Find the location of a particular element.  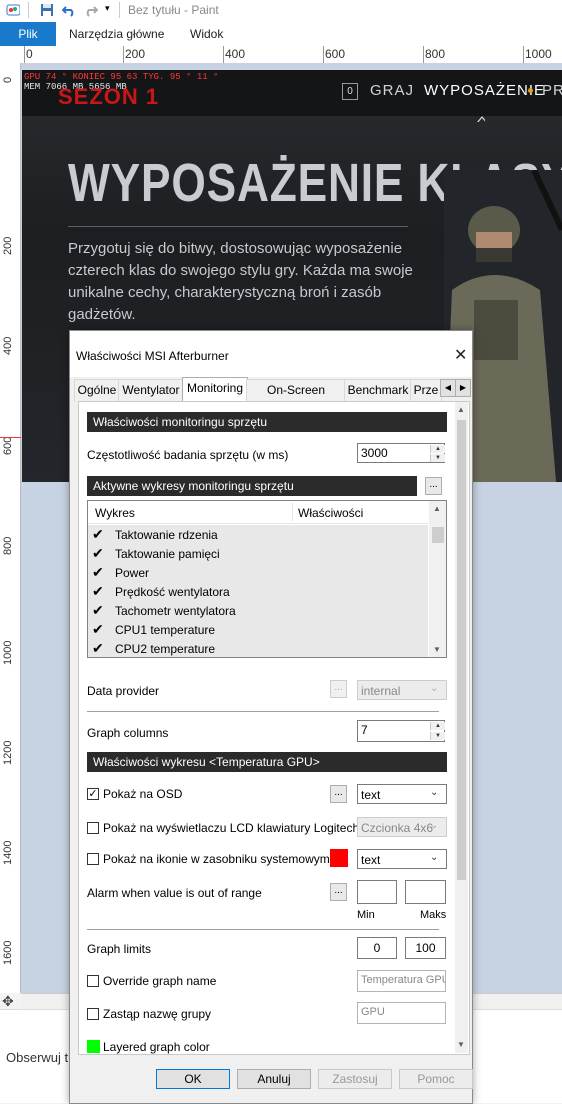

graph-limit-min-input: 0 is located at coordinates (377, 948).